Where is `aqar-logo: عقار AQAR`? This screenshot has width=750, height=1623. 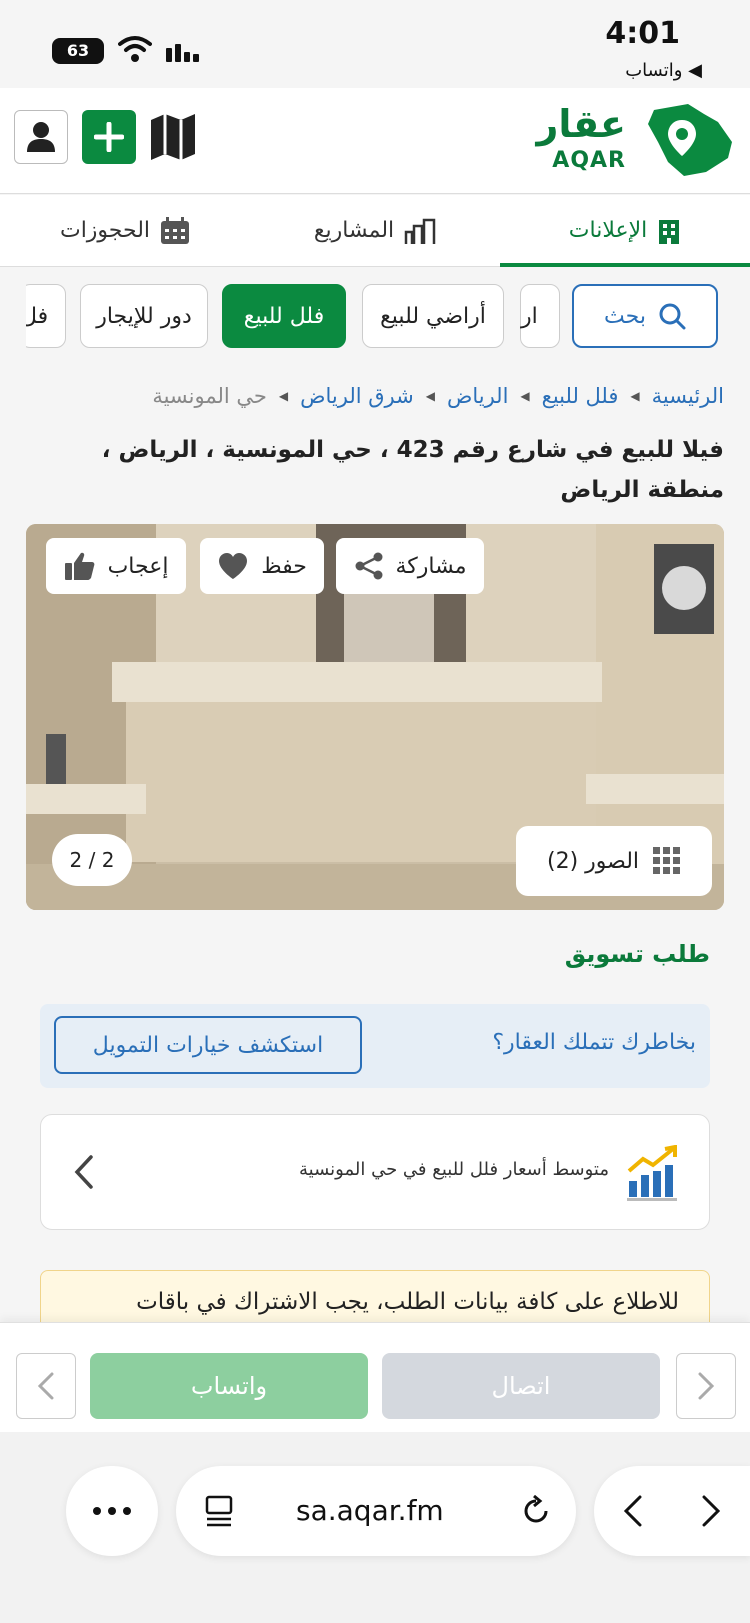
aqar-logo: عقار AQAR is located at coordinates (626, 140).